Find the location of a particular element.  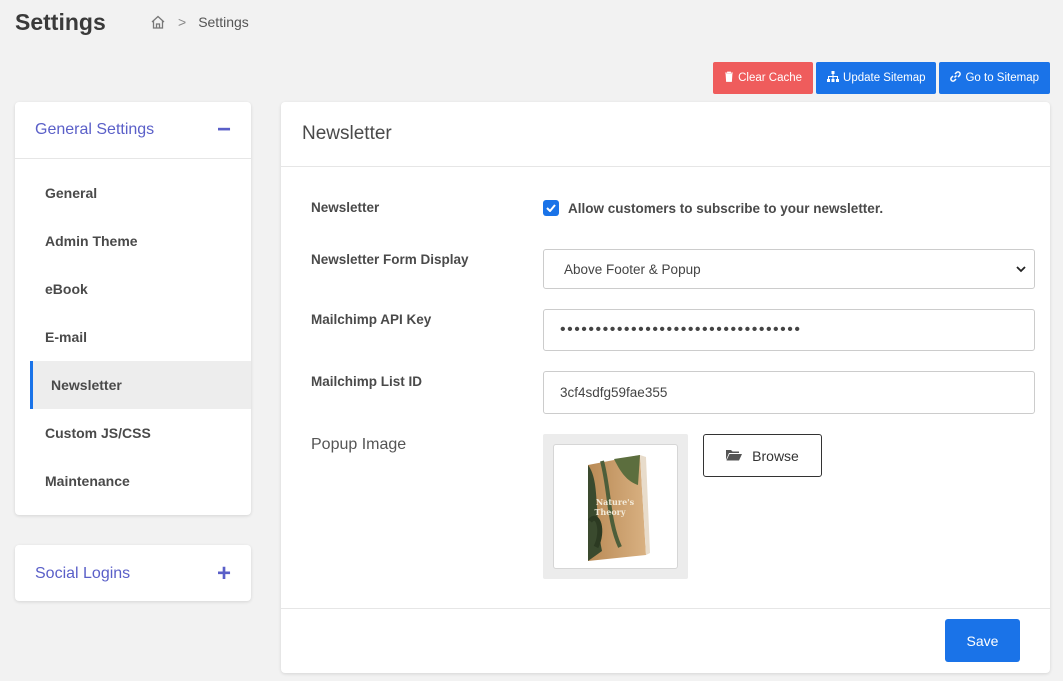

chevron-down-icon is located at coordinates (1021, 269).